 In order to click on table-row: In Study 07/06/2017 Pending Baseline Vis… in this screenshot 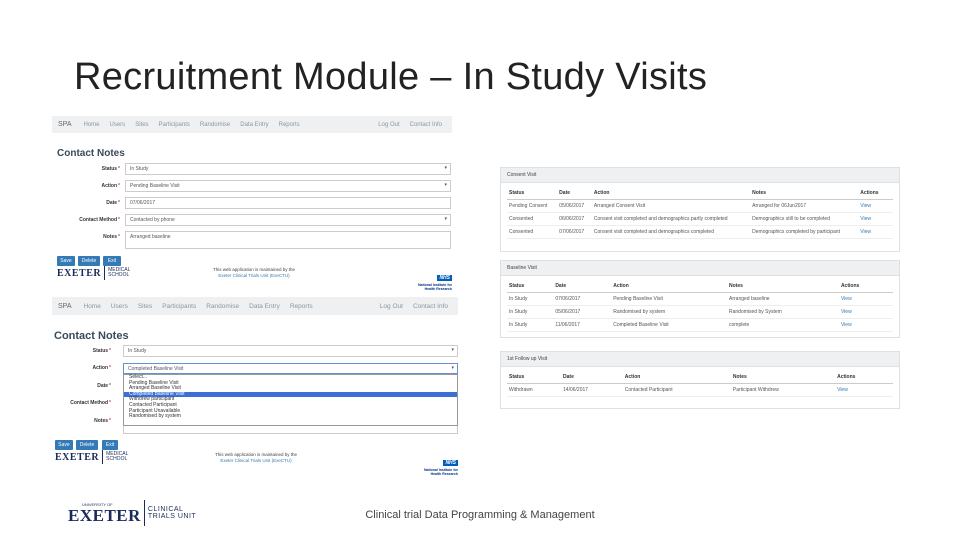, I will do `click(700, 299)`.